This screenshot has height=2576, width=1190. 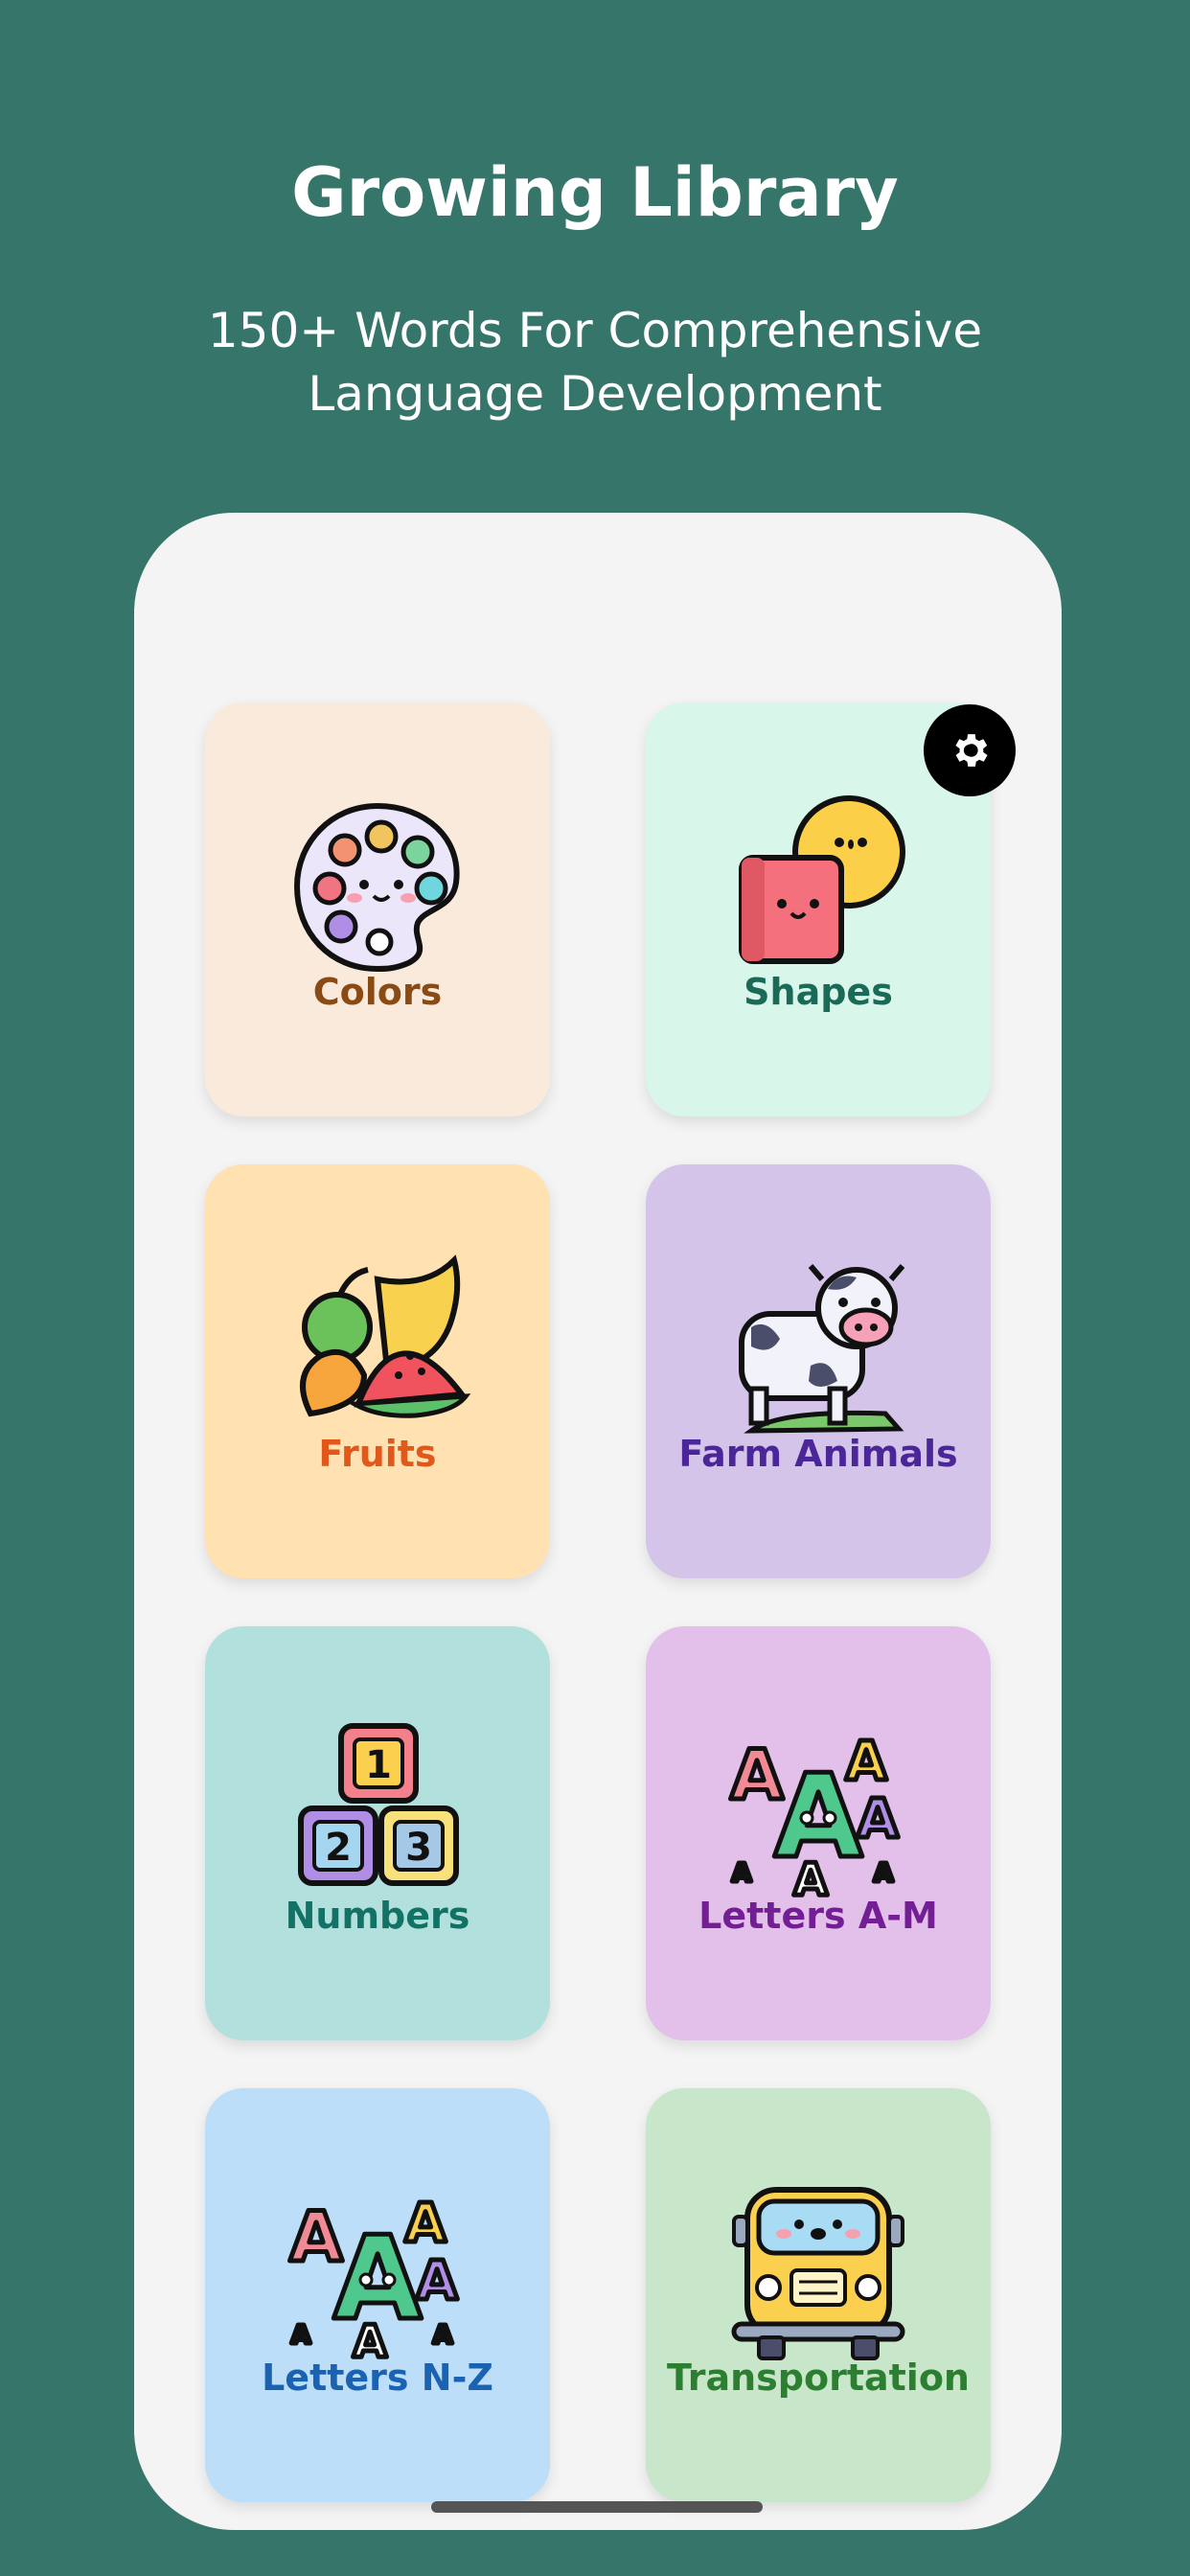 What do you see at coordinates (378, 1916) in the screenshot?
I see `category-label: Numbers` at bounding box center [378, 1916].